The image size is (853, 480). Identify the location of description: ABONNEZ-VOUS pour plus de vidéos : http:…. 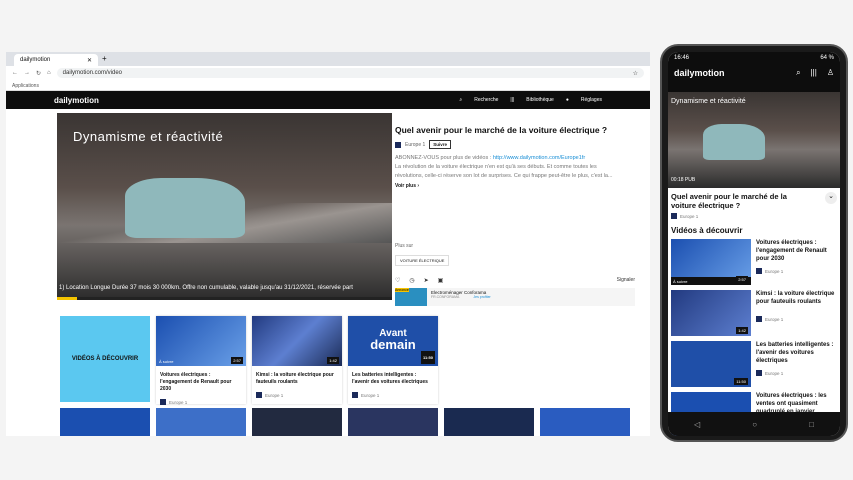
(515, 167).